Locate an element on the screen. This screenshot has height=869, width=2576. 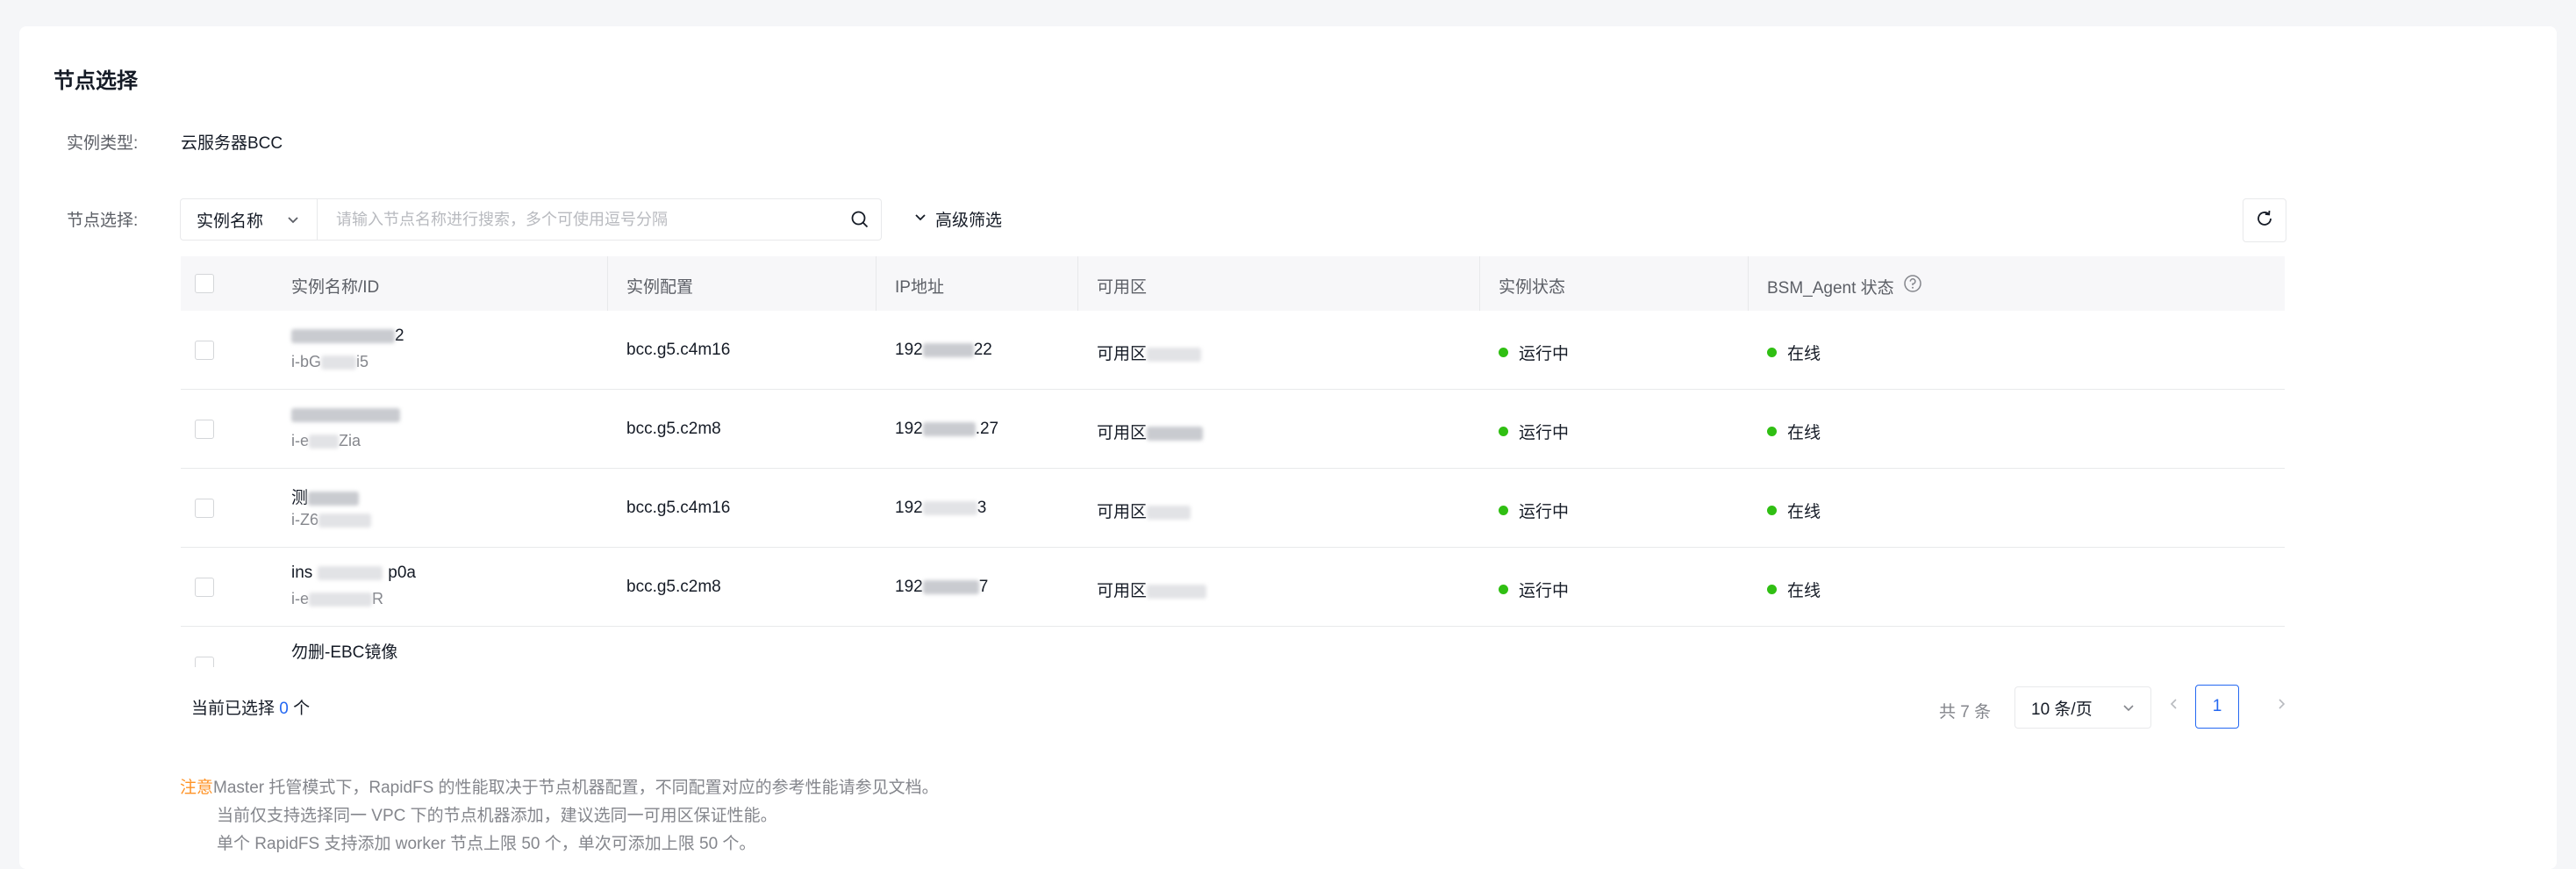
table-row: i-e Zia bcc.g5.c2m8 192.27 可用区 运行中 在线 is located at coordinates (1233, 429).